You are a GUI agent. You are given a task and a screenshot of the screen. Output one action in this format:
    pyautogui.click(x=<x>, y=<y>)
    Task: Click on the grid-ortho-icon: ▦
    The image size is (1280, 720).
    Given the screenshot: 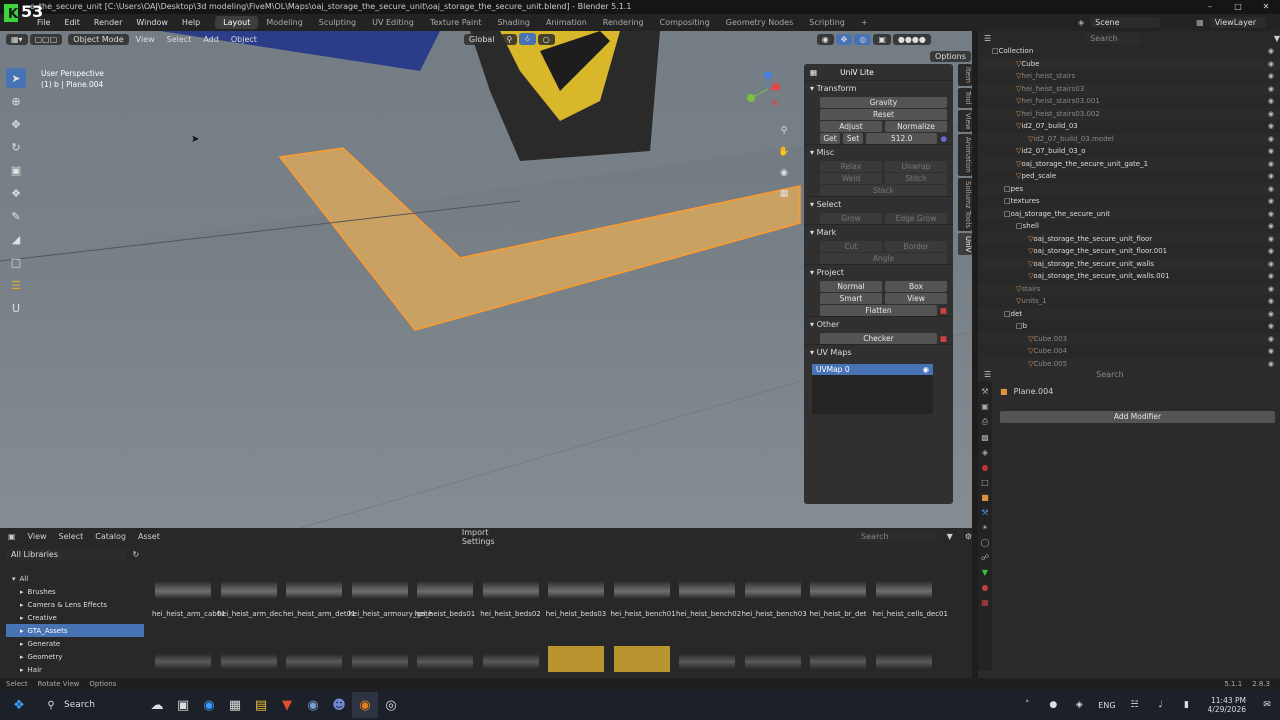 What is the action you would take?
    pyautogui.click(x=784, y=194)
    